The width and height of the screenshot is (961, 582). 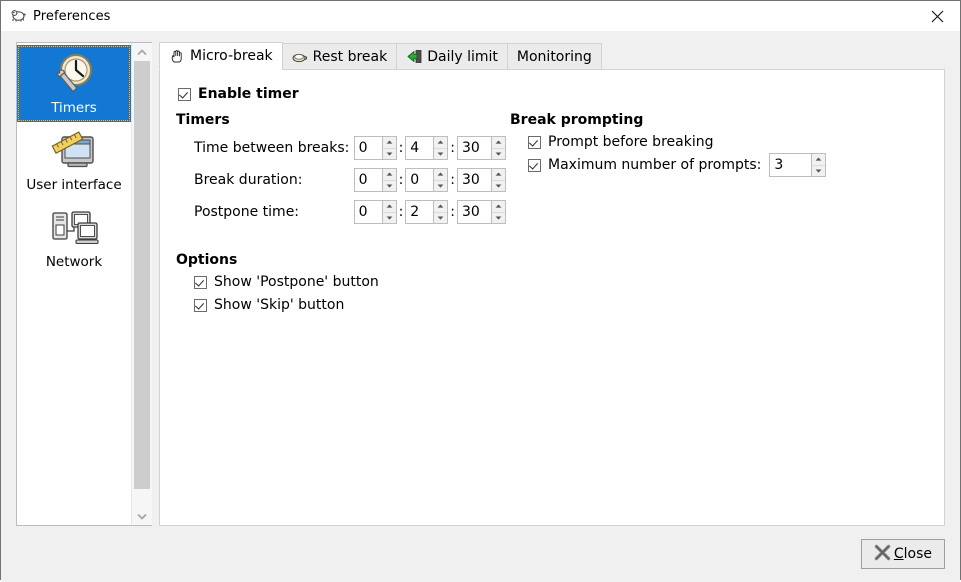 I want to click on time-between-breaks-minutes-spinner: 4, so click(x=427, y=148).